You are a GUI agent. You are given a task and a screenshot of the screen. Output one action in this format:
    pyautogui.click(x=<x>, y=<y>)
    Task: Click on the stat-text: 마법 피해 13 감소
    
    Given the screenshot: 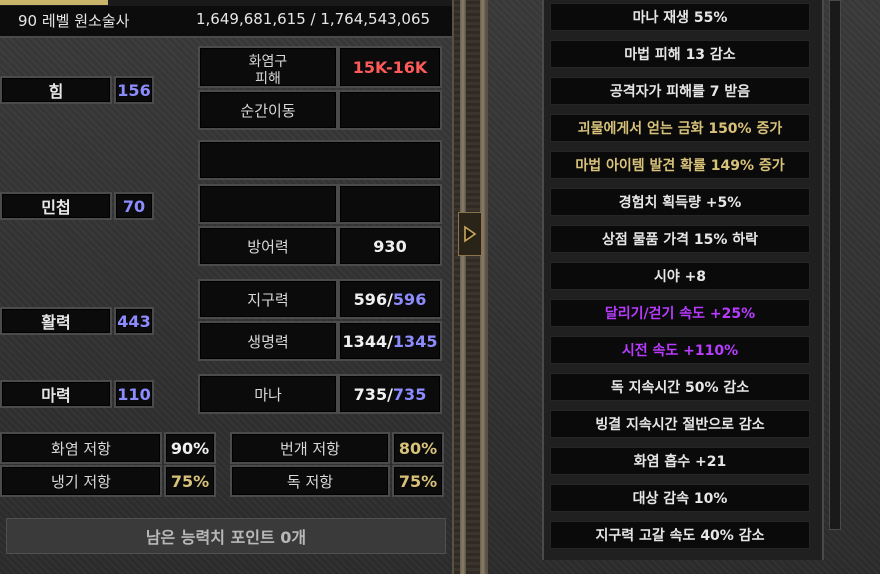 What is the action you would take?
    pyautogui.click(x=680, y=55)
    